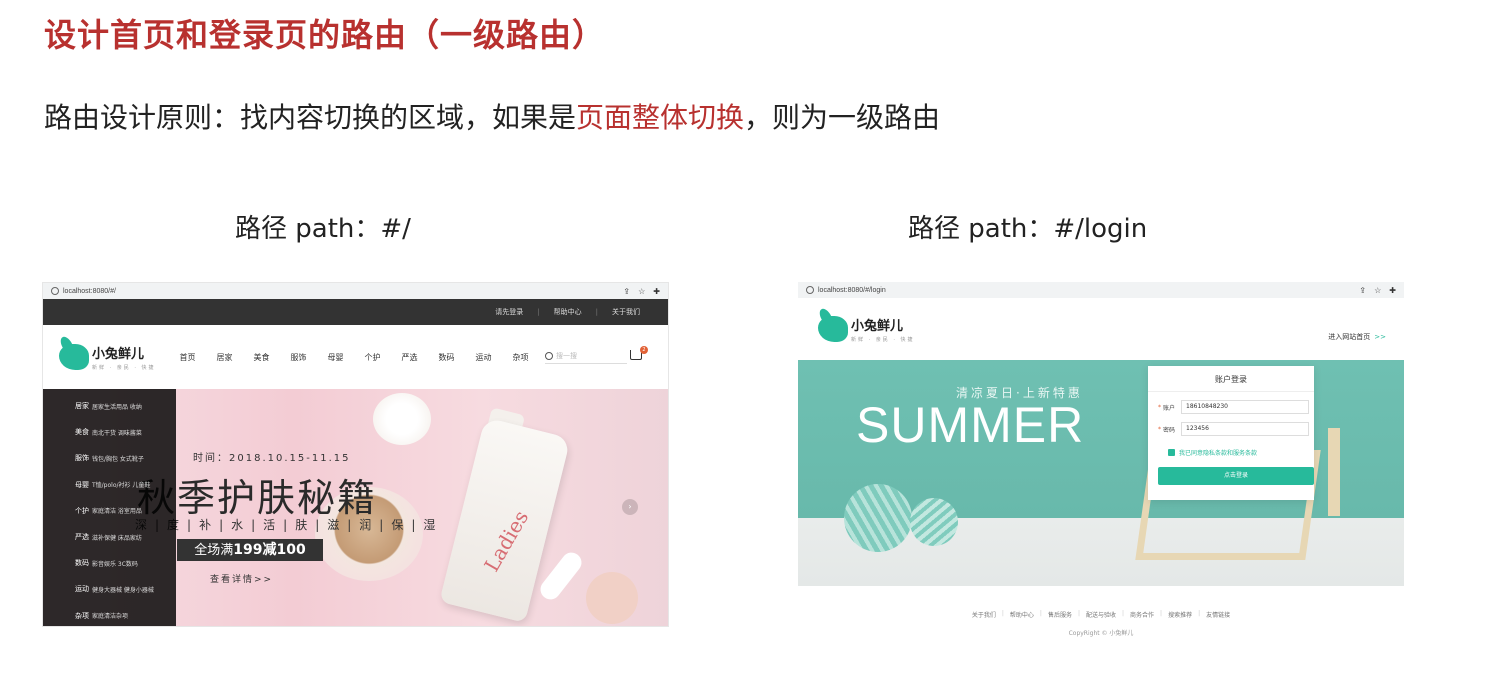 This screenshot has width=1493, height=693. What do you see at coordinates (509, 312) in the screenshot?
I see `login-link: 请先登录` at bounding box center [509, 312].